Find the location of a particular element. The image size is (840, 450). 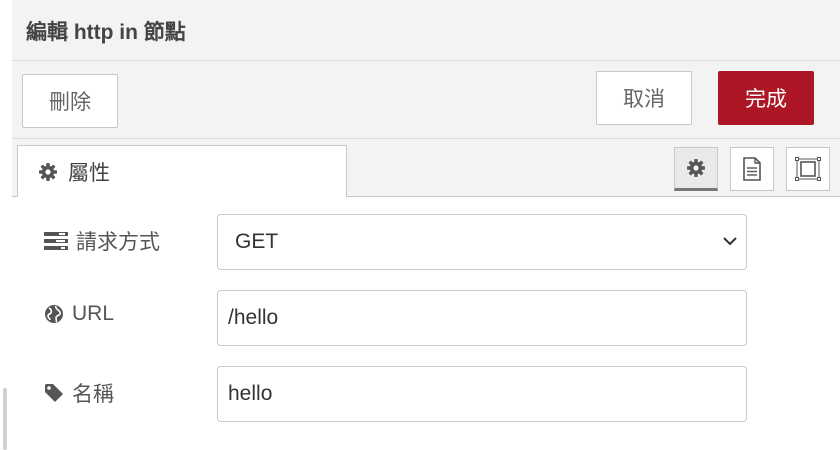

tab-description-button is located at coordinates (752, 169).